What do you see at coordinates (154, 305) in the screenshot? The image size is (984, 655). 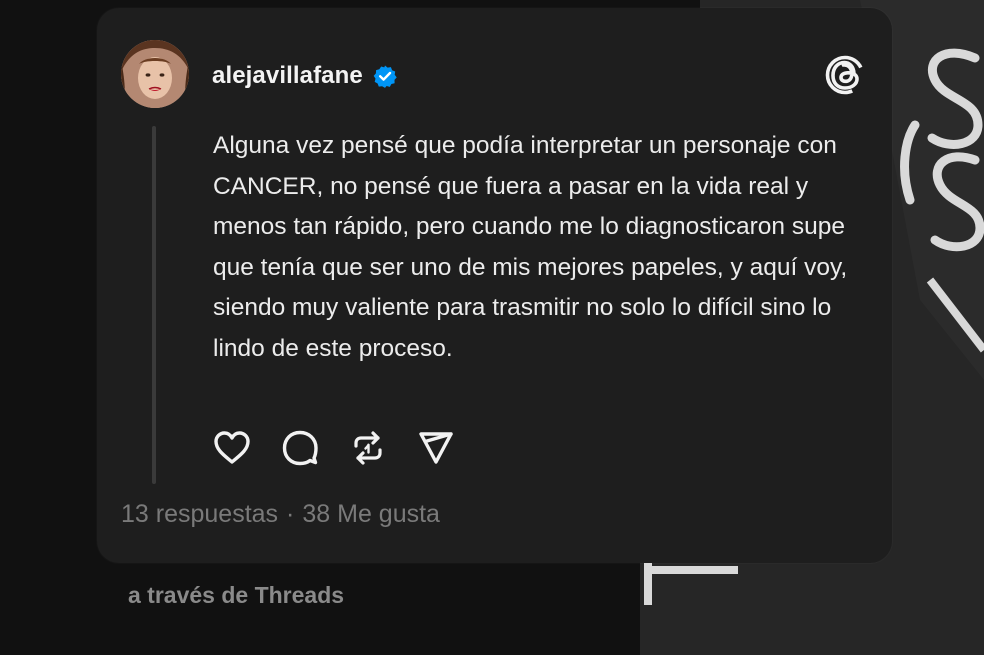 I see `thread-line` at bounding box center [154, 305].